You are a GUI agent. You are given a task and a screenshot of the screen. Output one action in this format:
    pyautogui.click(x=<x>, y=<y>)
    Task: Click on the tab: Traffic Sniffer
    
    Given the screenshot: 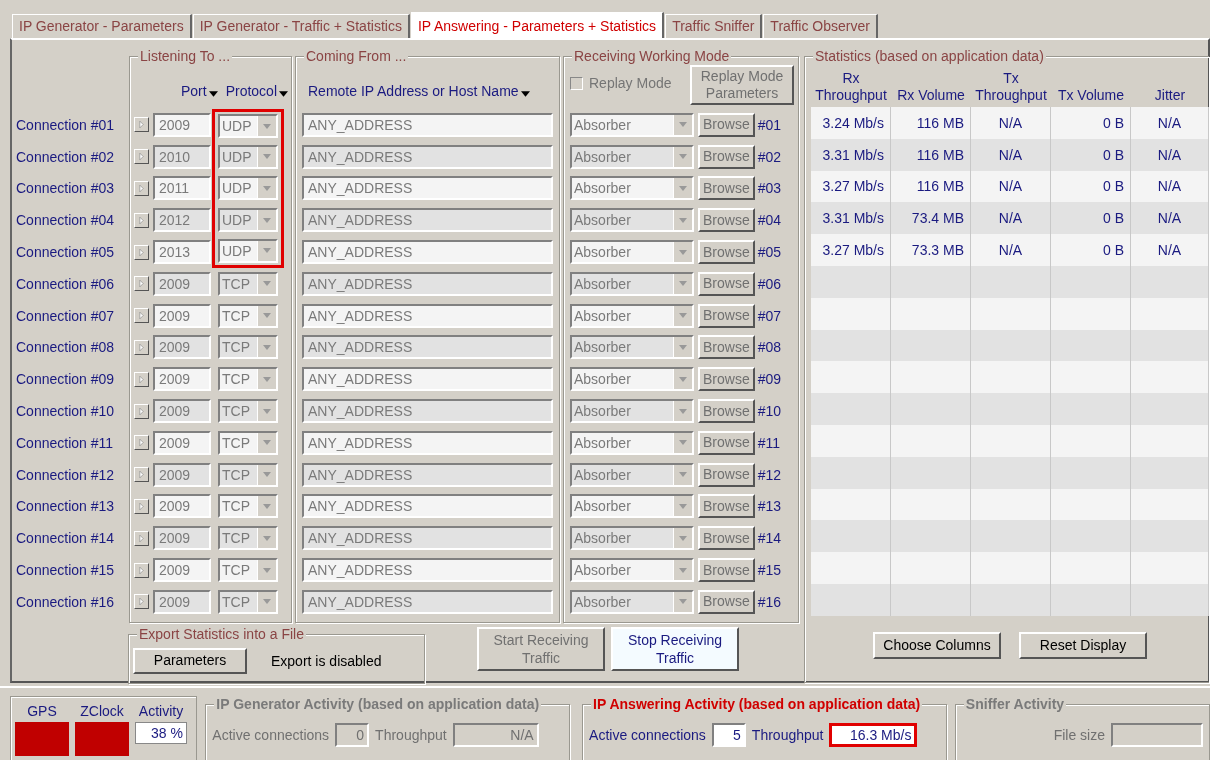 What is the action you would take?
    pyautogui.click(x=714, y=26)
    